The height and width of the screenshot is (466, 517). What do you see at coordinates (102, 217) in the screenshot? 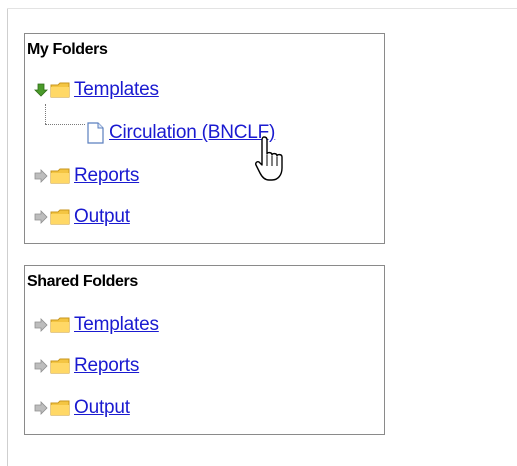
I see `my-output-link: Output` at bounding box center [102, 217].